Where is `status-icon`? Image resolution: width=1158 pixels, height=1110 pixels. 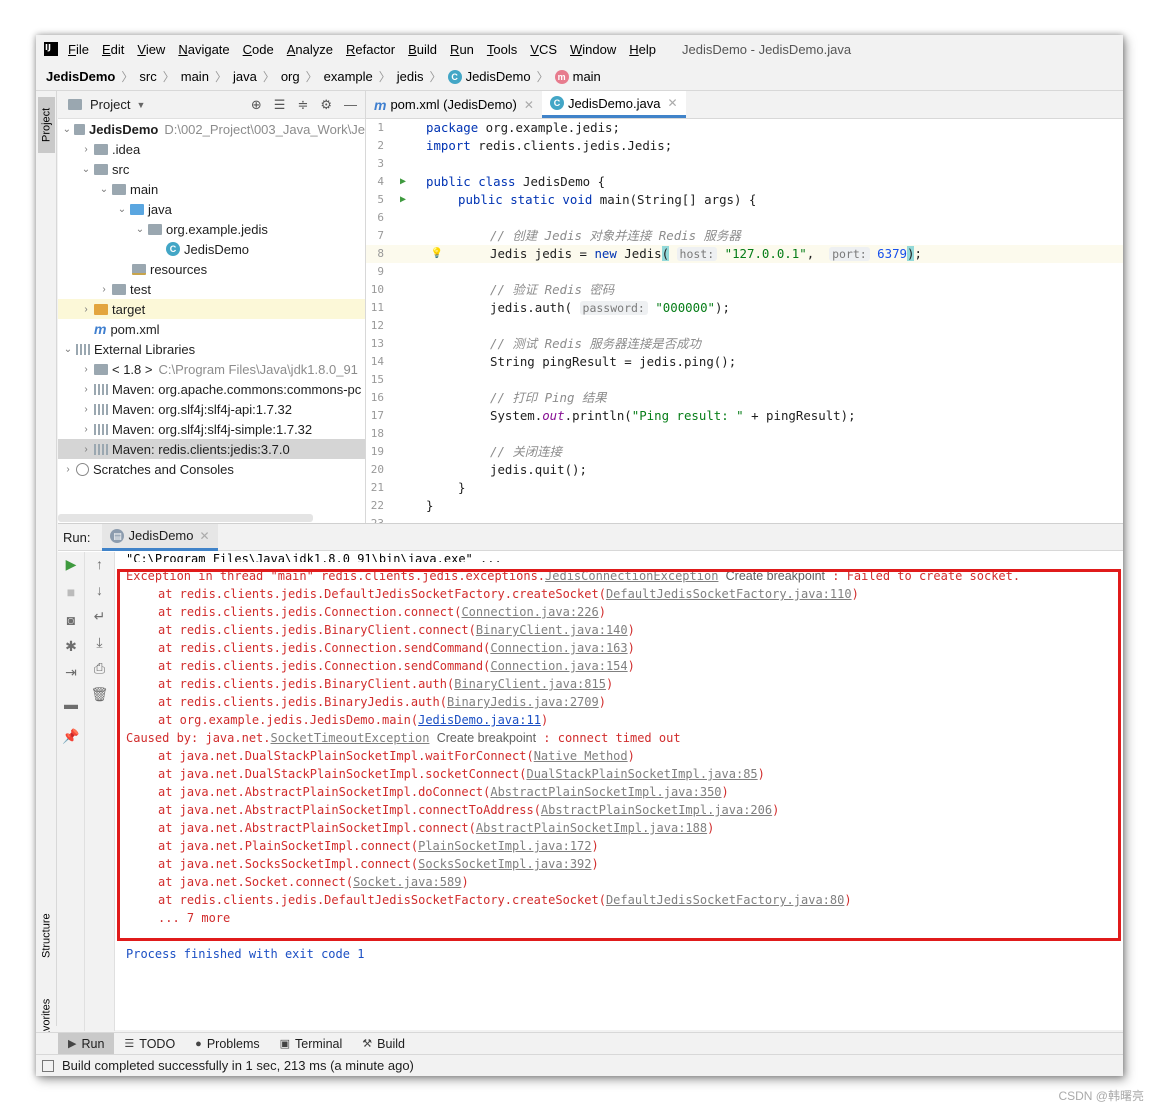 status-icon is located at coordinates (48, 1065).